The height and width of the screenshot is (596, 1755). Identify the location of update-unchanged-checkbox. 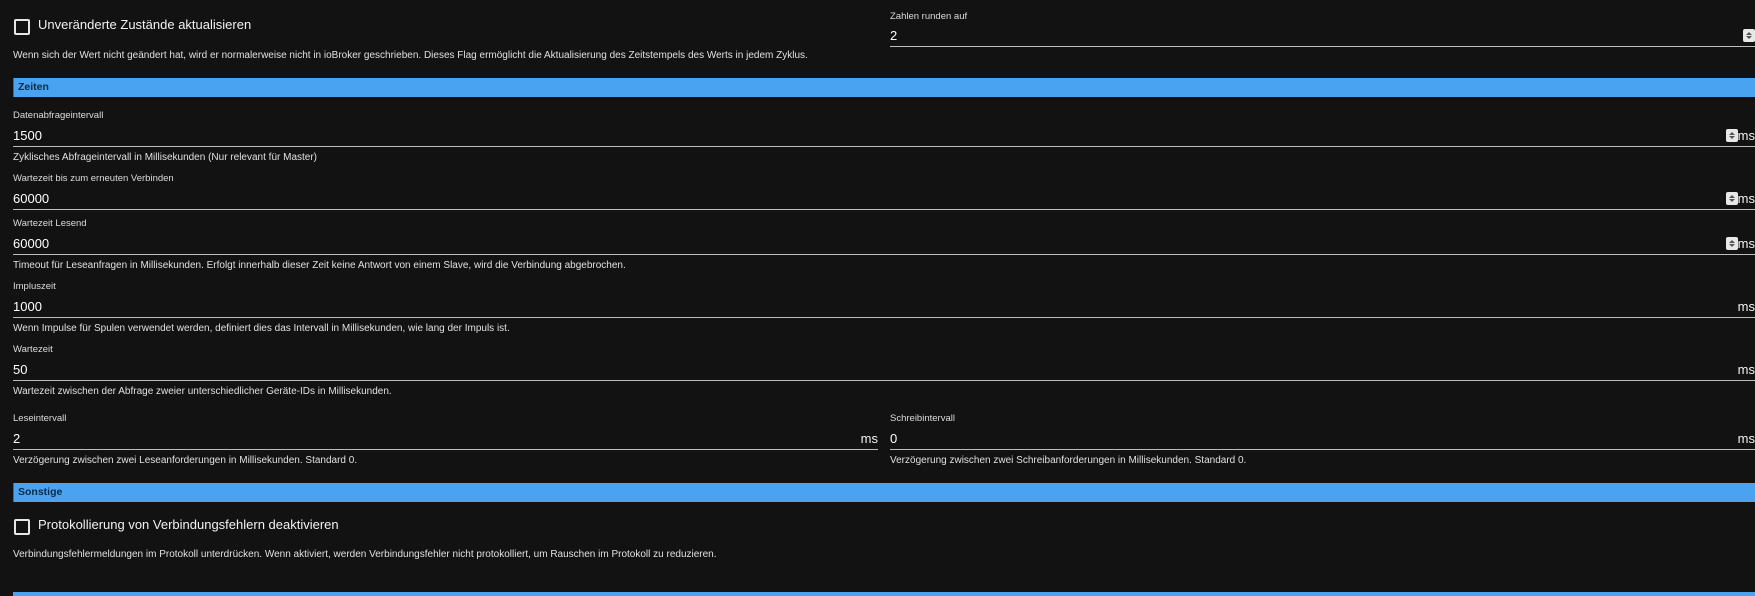
(22, 27).